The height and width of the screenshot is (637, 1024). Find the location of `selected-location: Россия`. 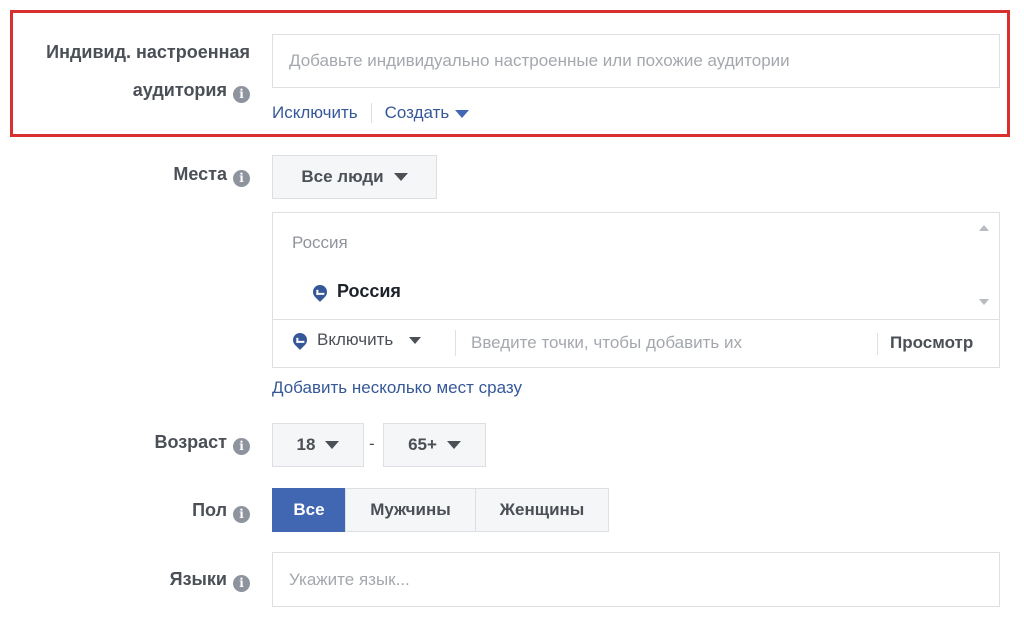

selected-location: Россия is located at coordinates (355, 291).